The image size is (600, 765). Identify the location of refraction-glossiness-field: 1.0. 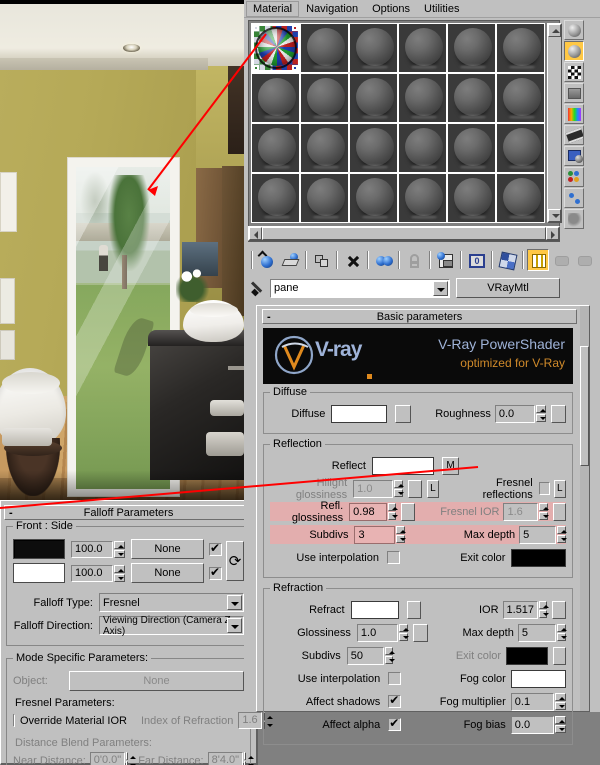
(377, 632).